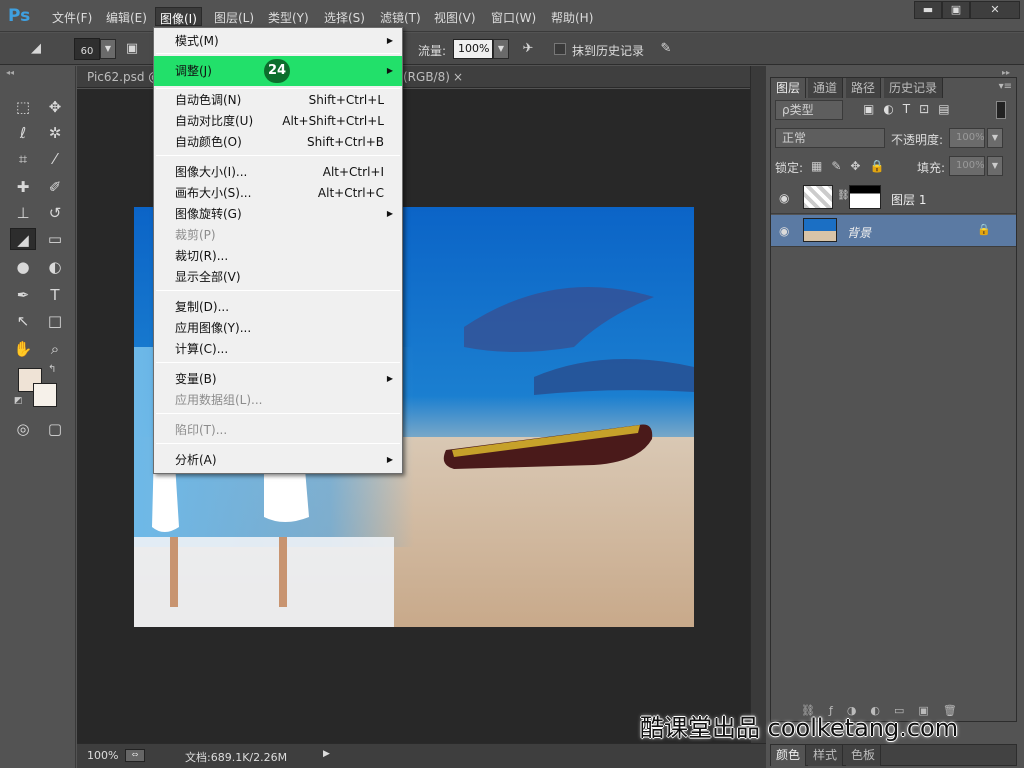 The height and width of the screenshot is (768, 1024). What do you see at coordinates (52, 369) in the screenshot?
I see `swap-colors-icon: ↰` at bounding box center [52, 369].